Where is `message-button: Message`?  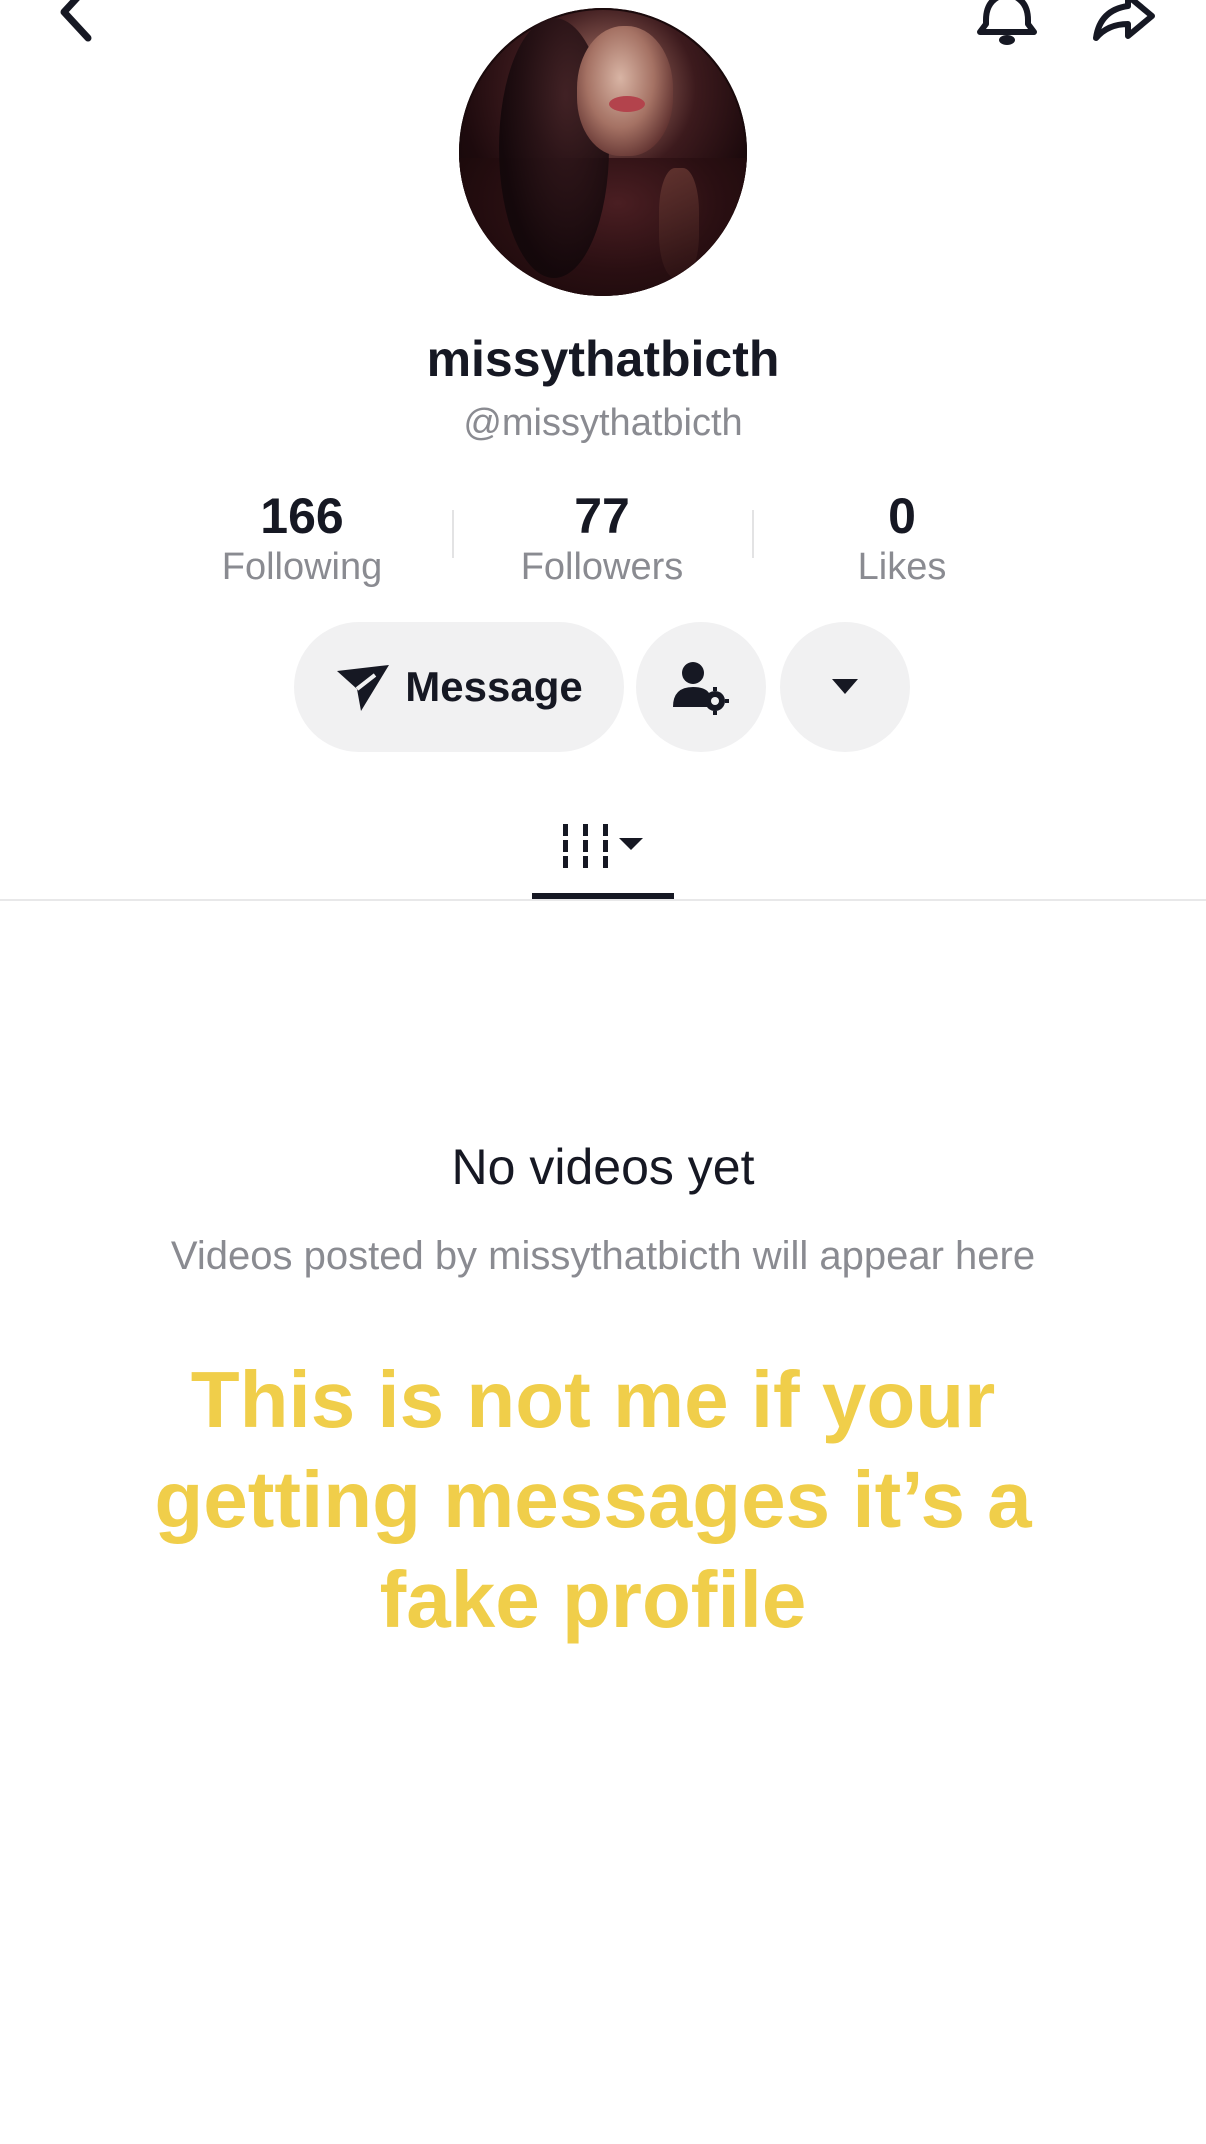 message-button: Message is located at coordinates (459, 687).